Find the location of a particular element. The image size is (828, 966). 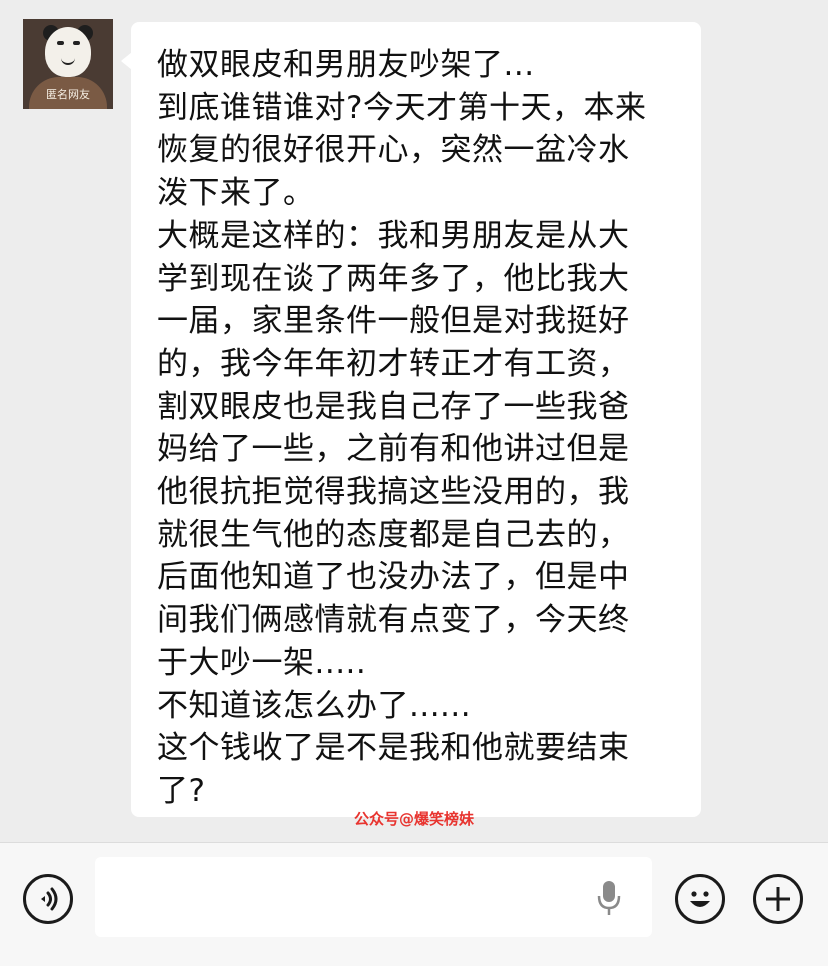

message-line: 间我们俩感情就有点变了，今天终 is located at coordinates (393, 620).